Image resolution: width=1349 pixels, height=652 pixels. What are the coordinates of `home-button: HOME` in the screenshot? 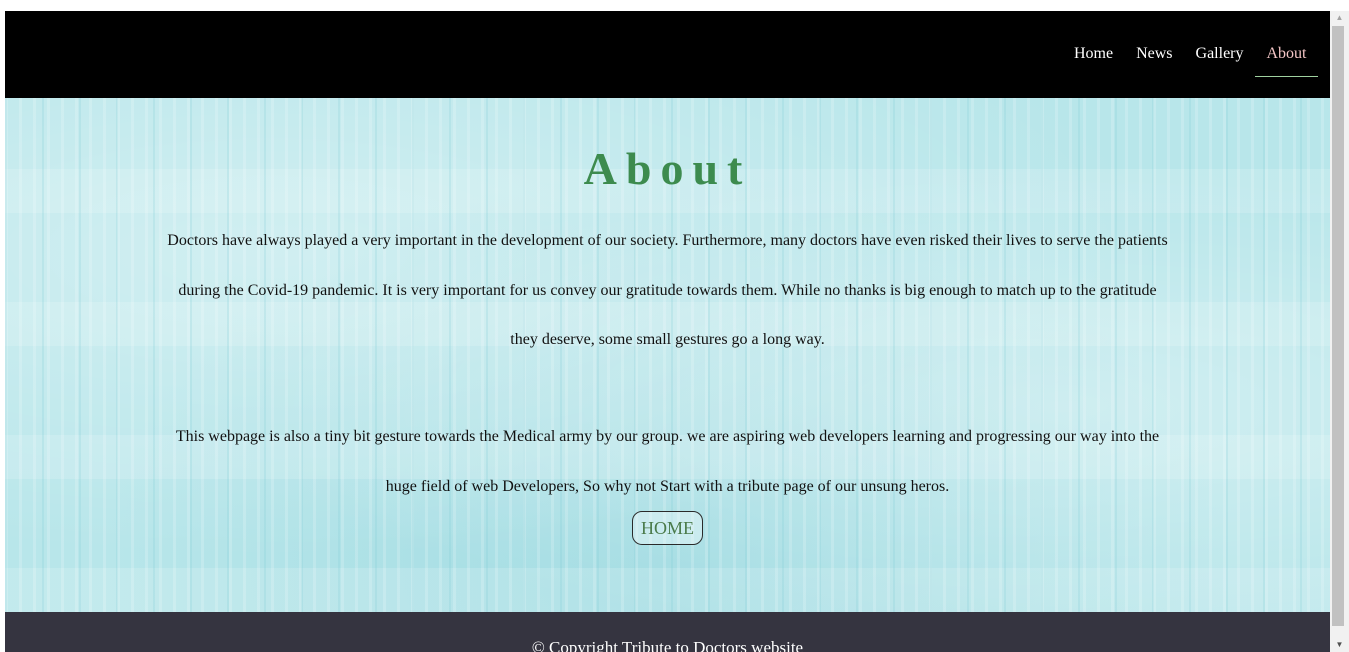 It's located at (667, 528).